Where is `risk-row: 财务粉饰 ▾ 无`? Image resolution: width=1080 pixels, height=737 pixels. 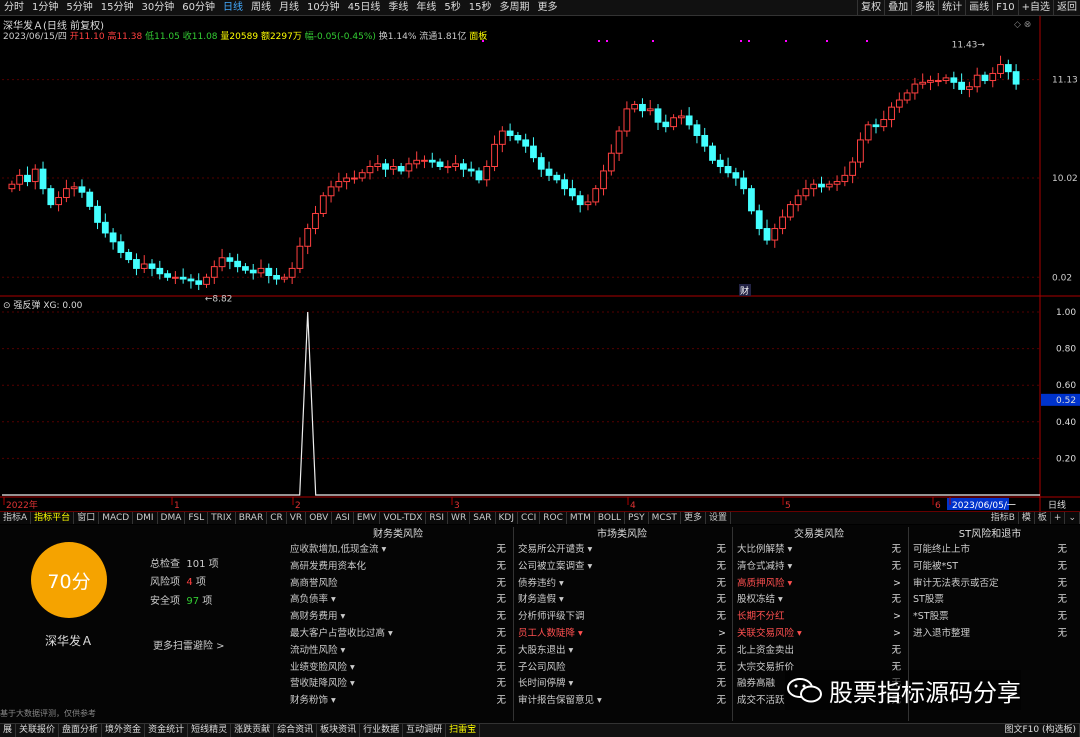 risk-row: 财务粉饰 ▾ 无 is located at coordinates (398, 701).